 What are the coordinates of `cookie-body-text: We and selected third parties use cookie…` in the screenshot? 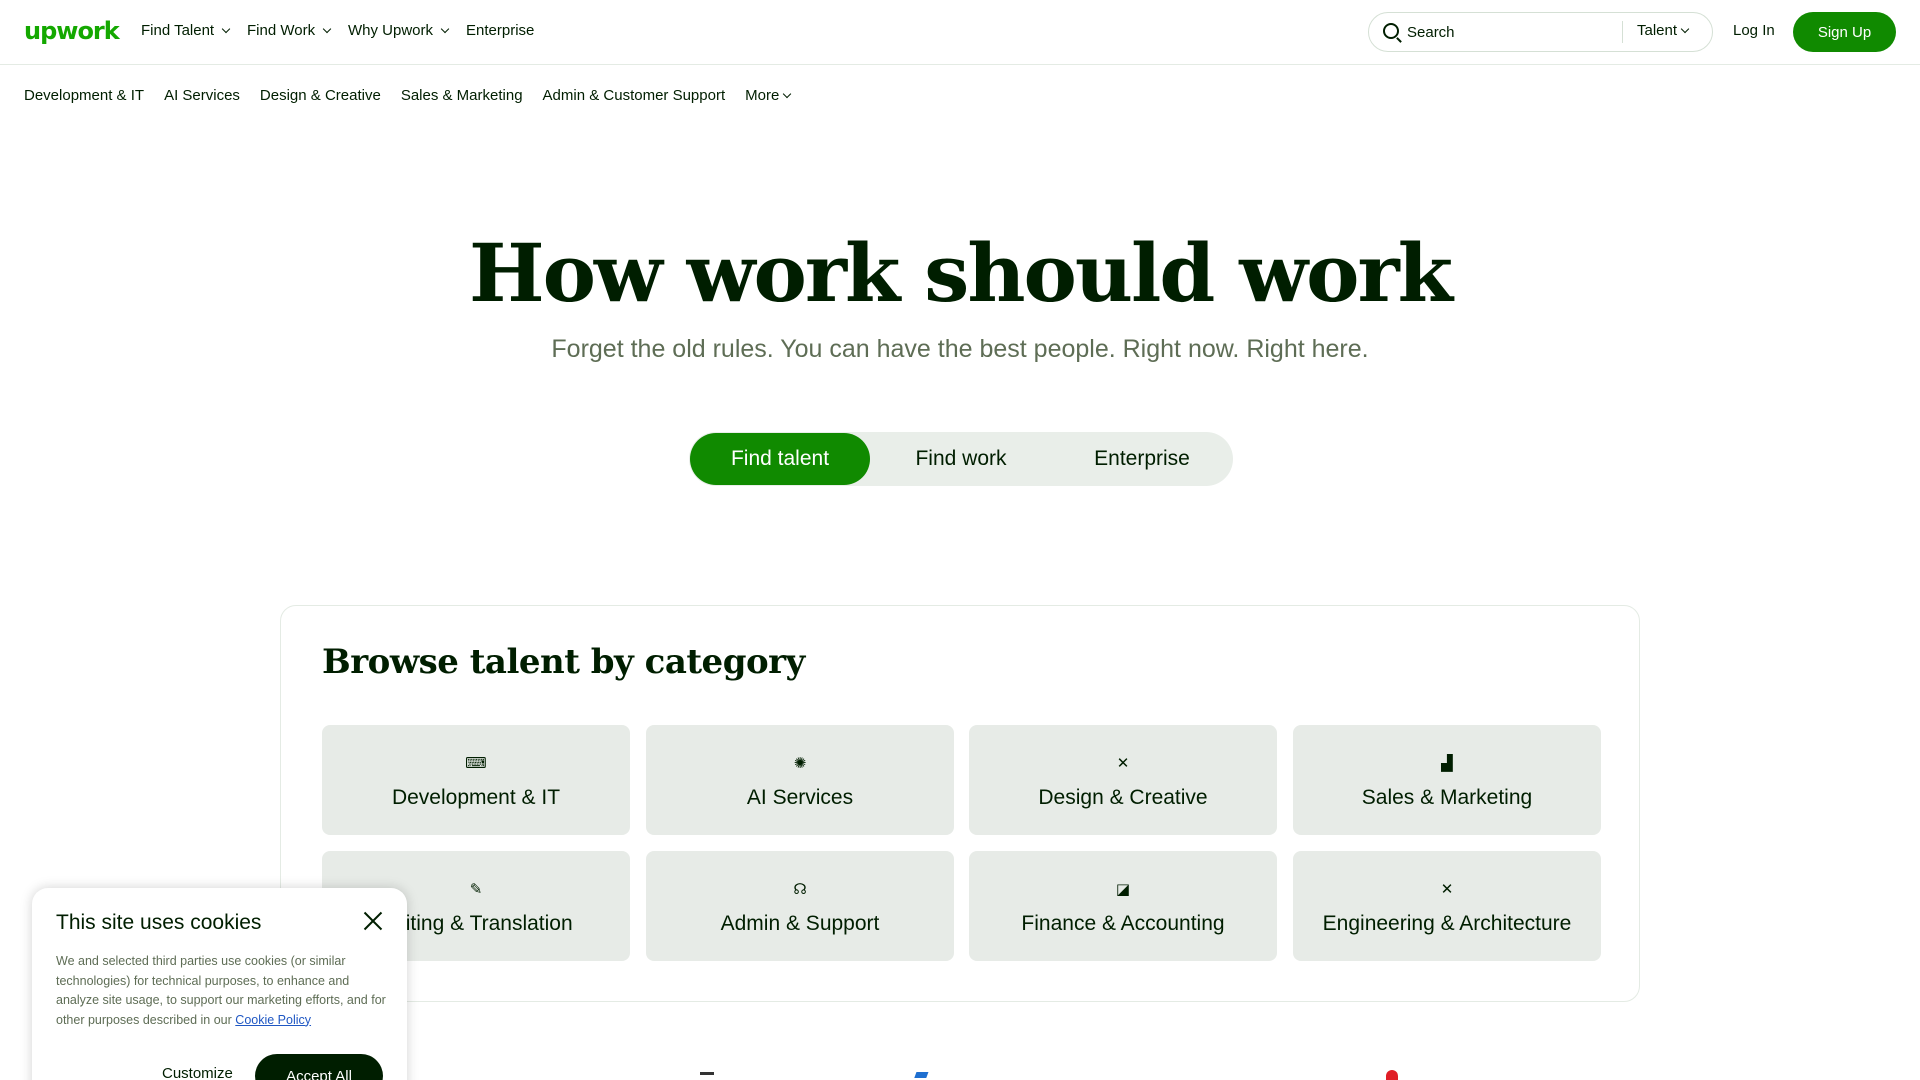 It's located at (221, 991).